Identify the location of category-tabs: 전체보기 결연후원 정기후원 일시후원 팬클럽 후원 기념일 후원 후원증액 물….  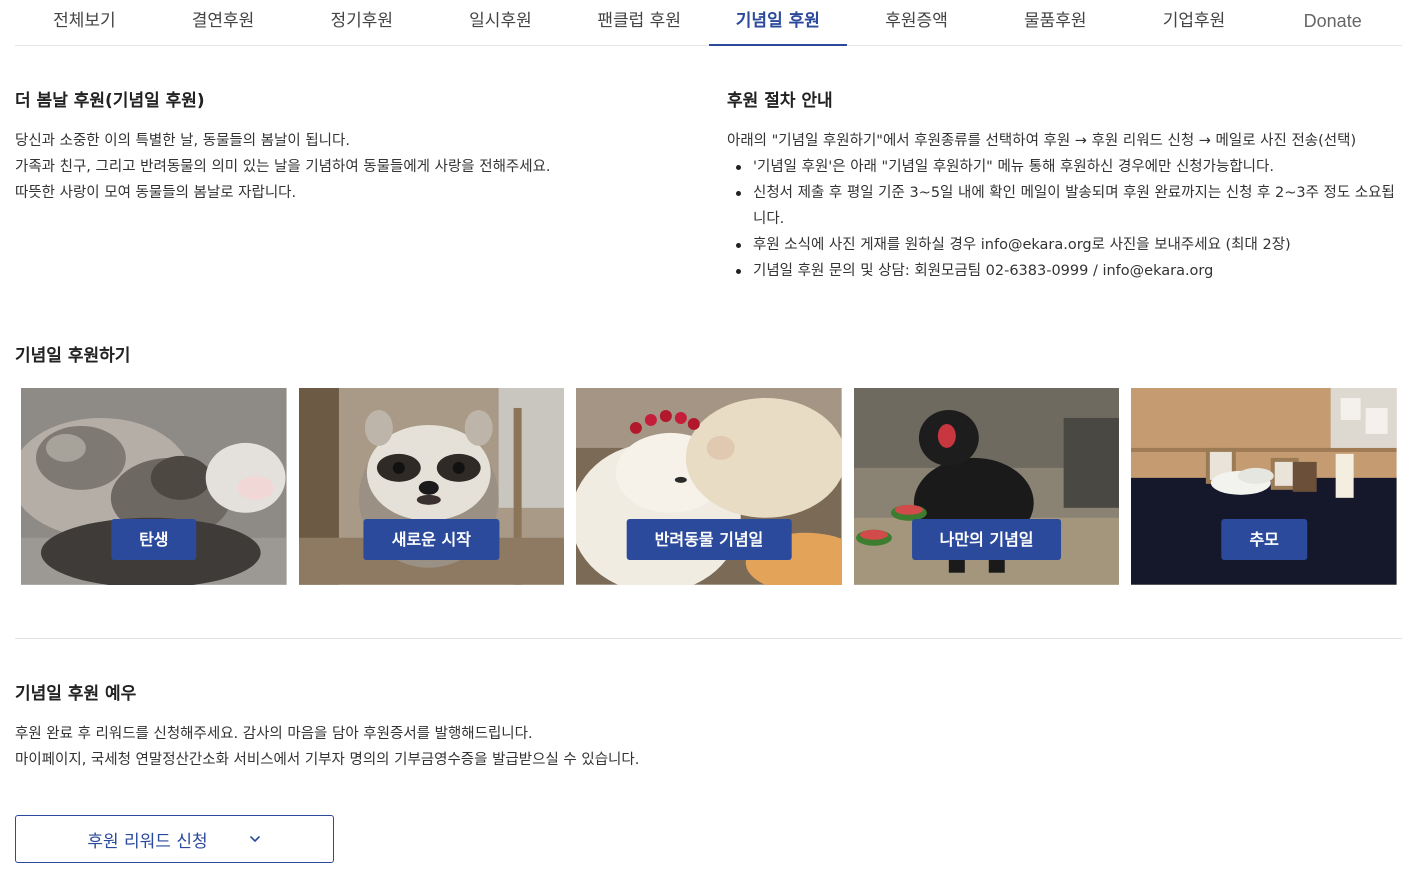
(708, 23).